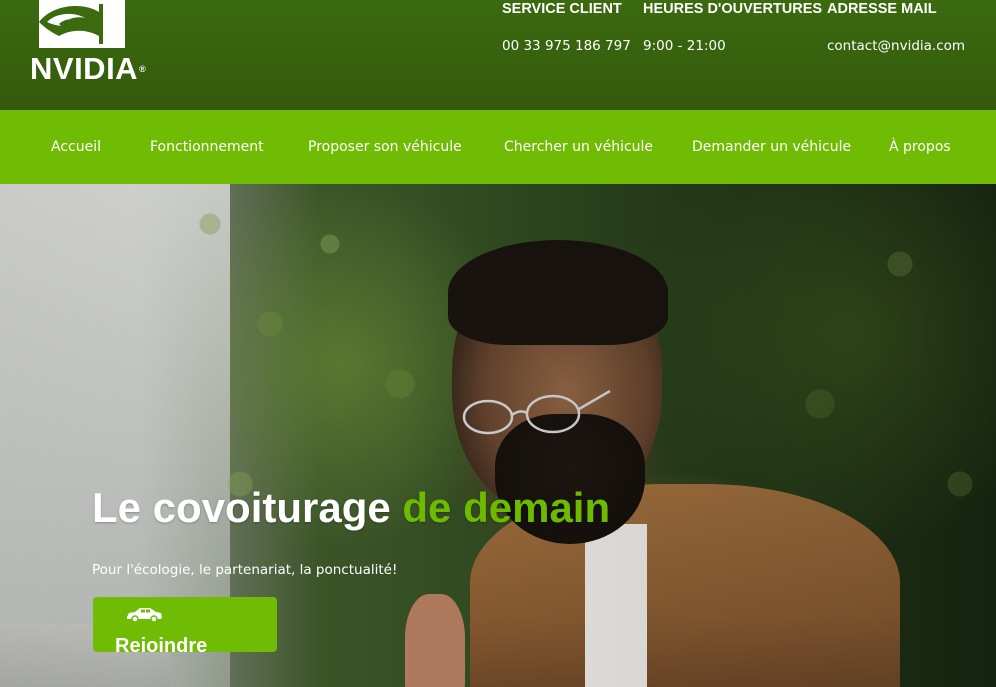 This screenshot has height=687, width=996. What do you see at coordinates (506, 507) in the screenshot?
I see `hero-title-accent: de demain` at bounding box center [506, 507].